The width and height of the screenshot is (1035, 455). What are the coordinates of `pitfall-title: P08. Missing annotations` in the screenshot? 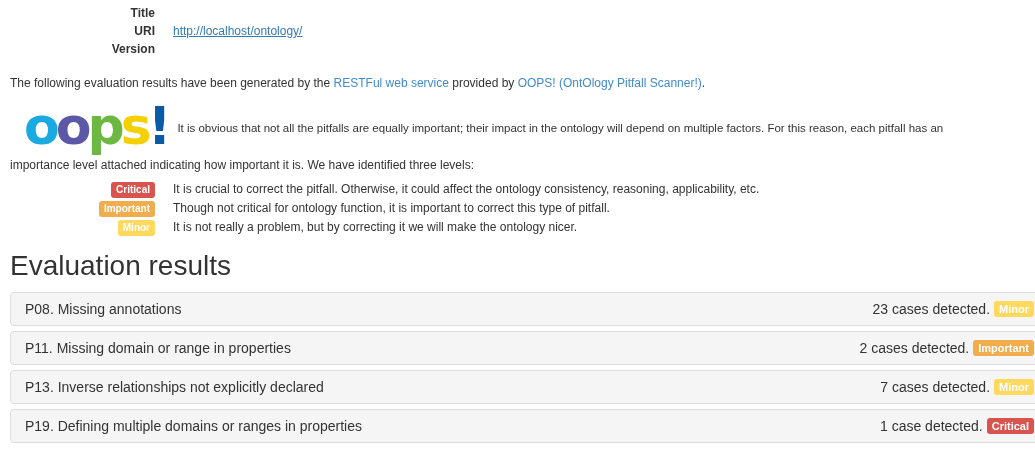 It's located at (103, 309).